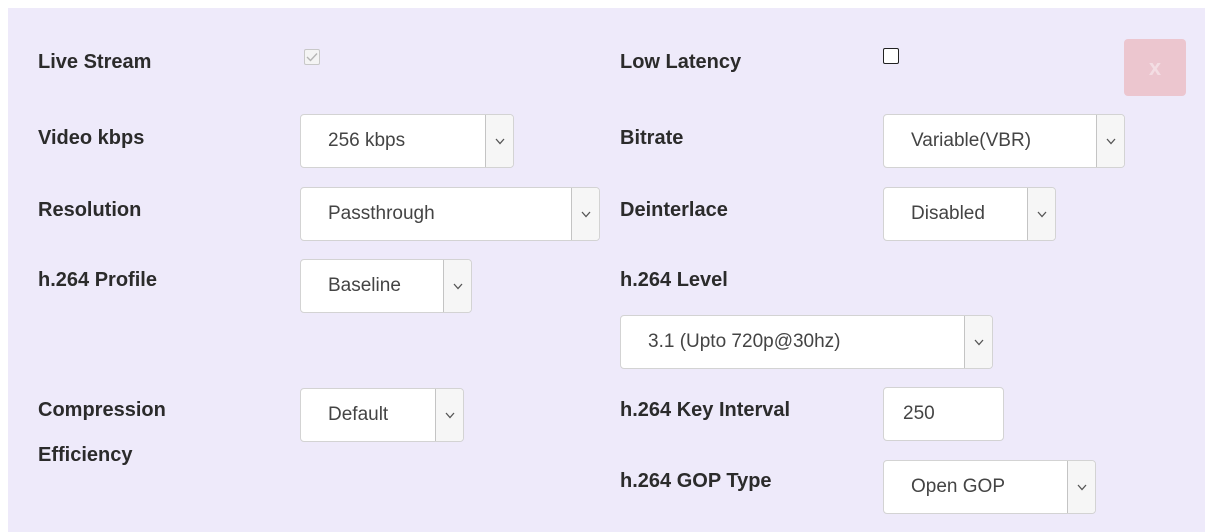  I want to click on h264-profile-value: Baseline, so click(364, 285).